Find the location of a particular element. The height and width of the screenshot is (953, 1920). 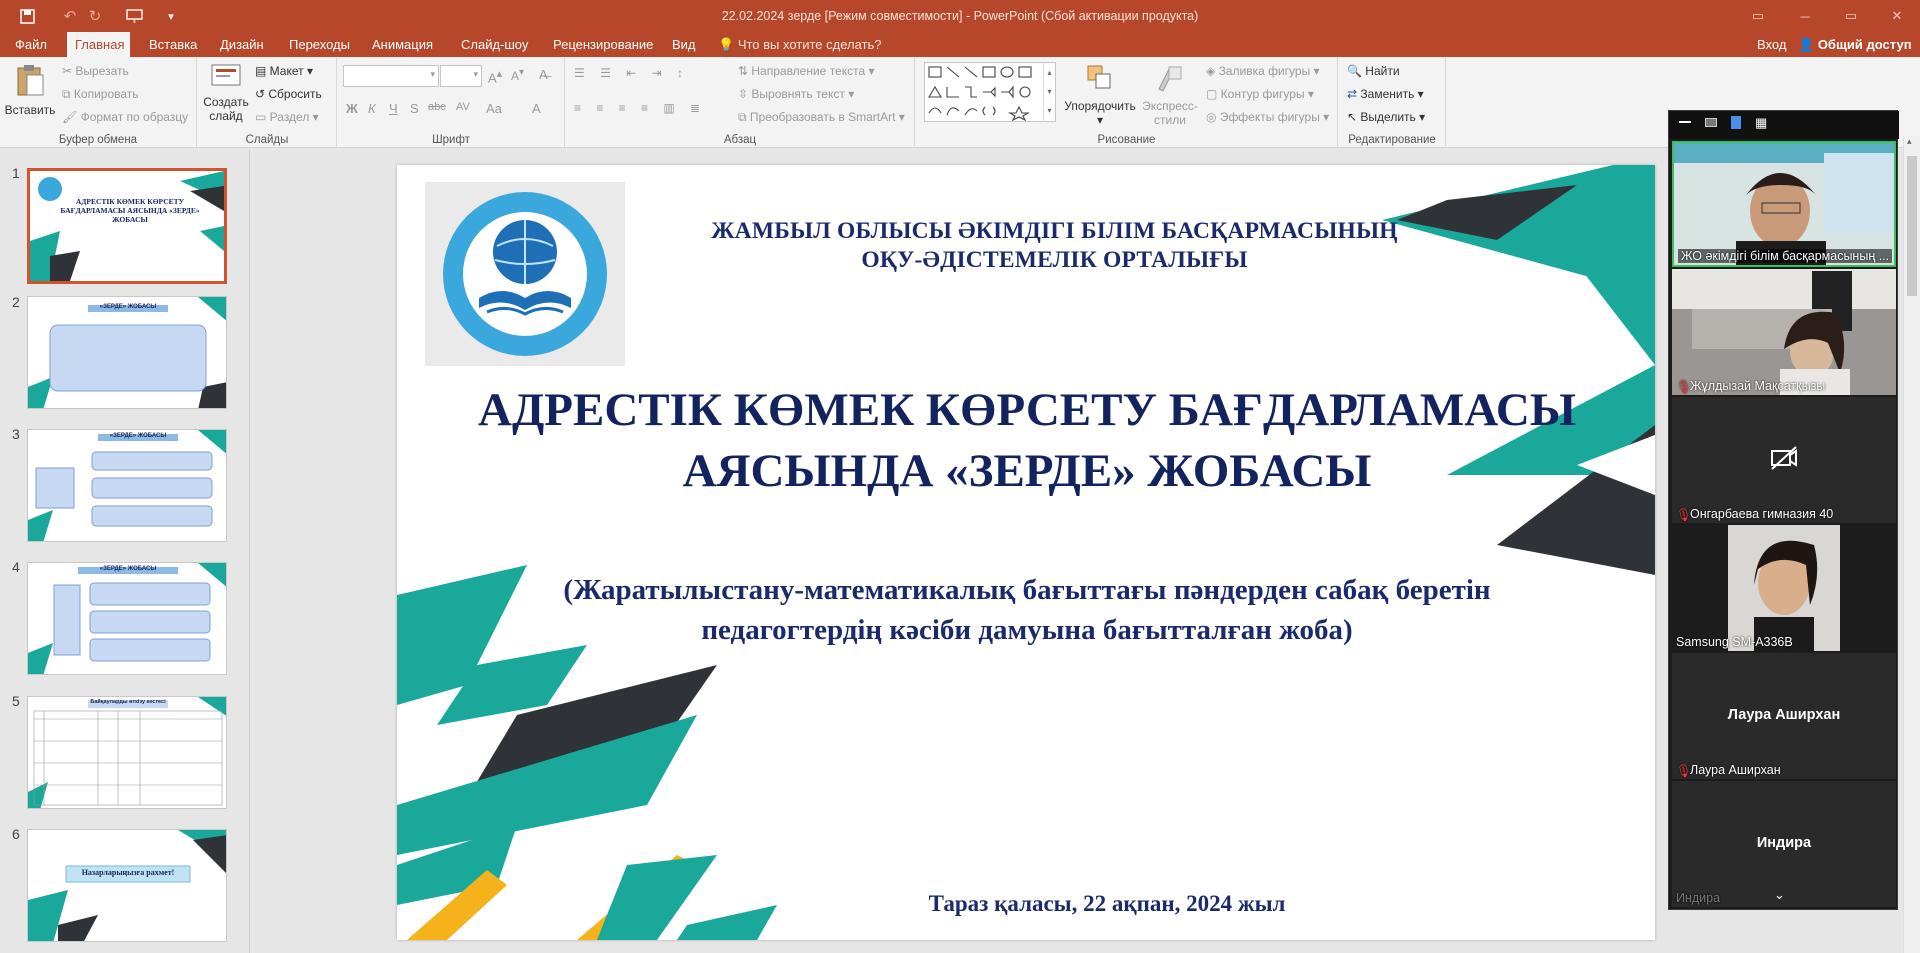

clear-format-icon: A̶ is located at coordinates (543, 74).